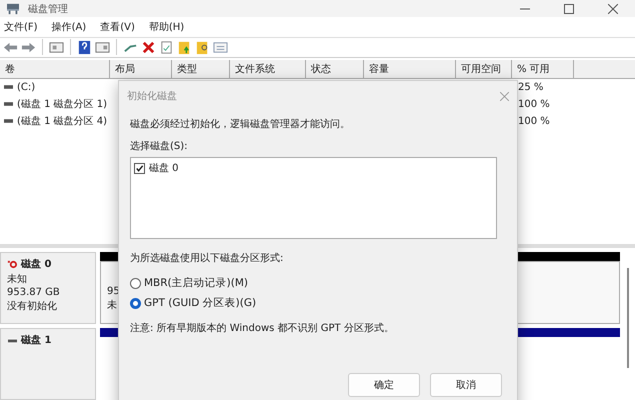 The width and height of the screenshot is (635, 400). I want to click on delete-icon, so click(148, 47).